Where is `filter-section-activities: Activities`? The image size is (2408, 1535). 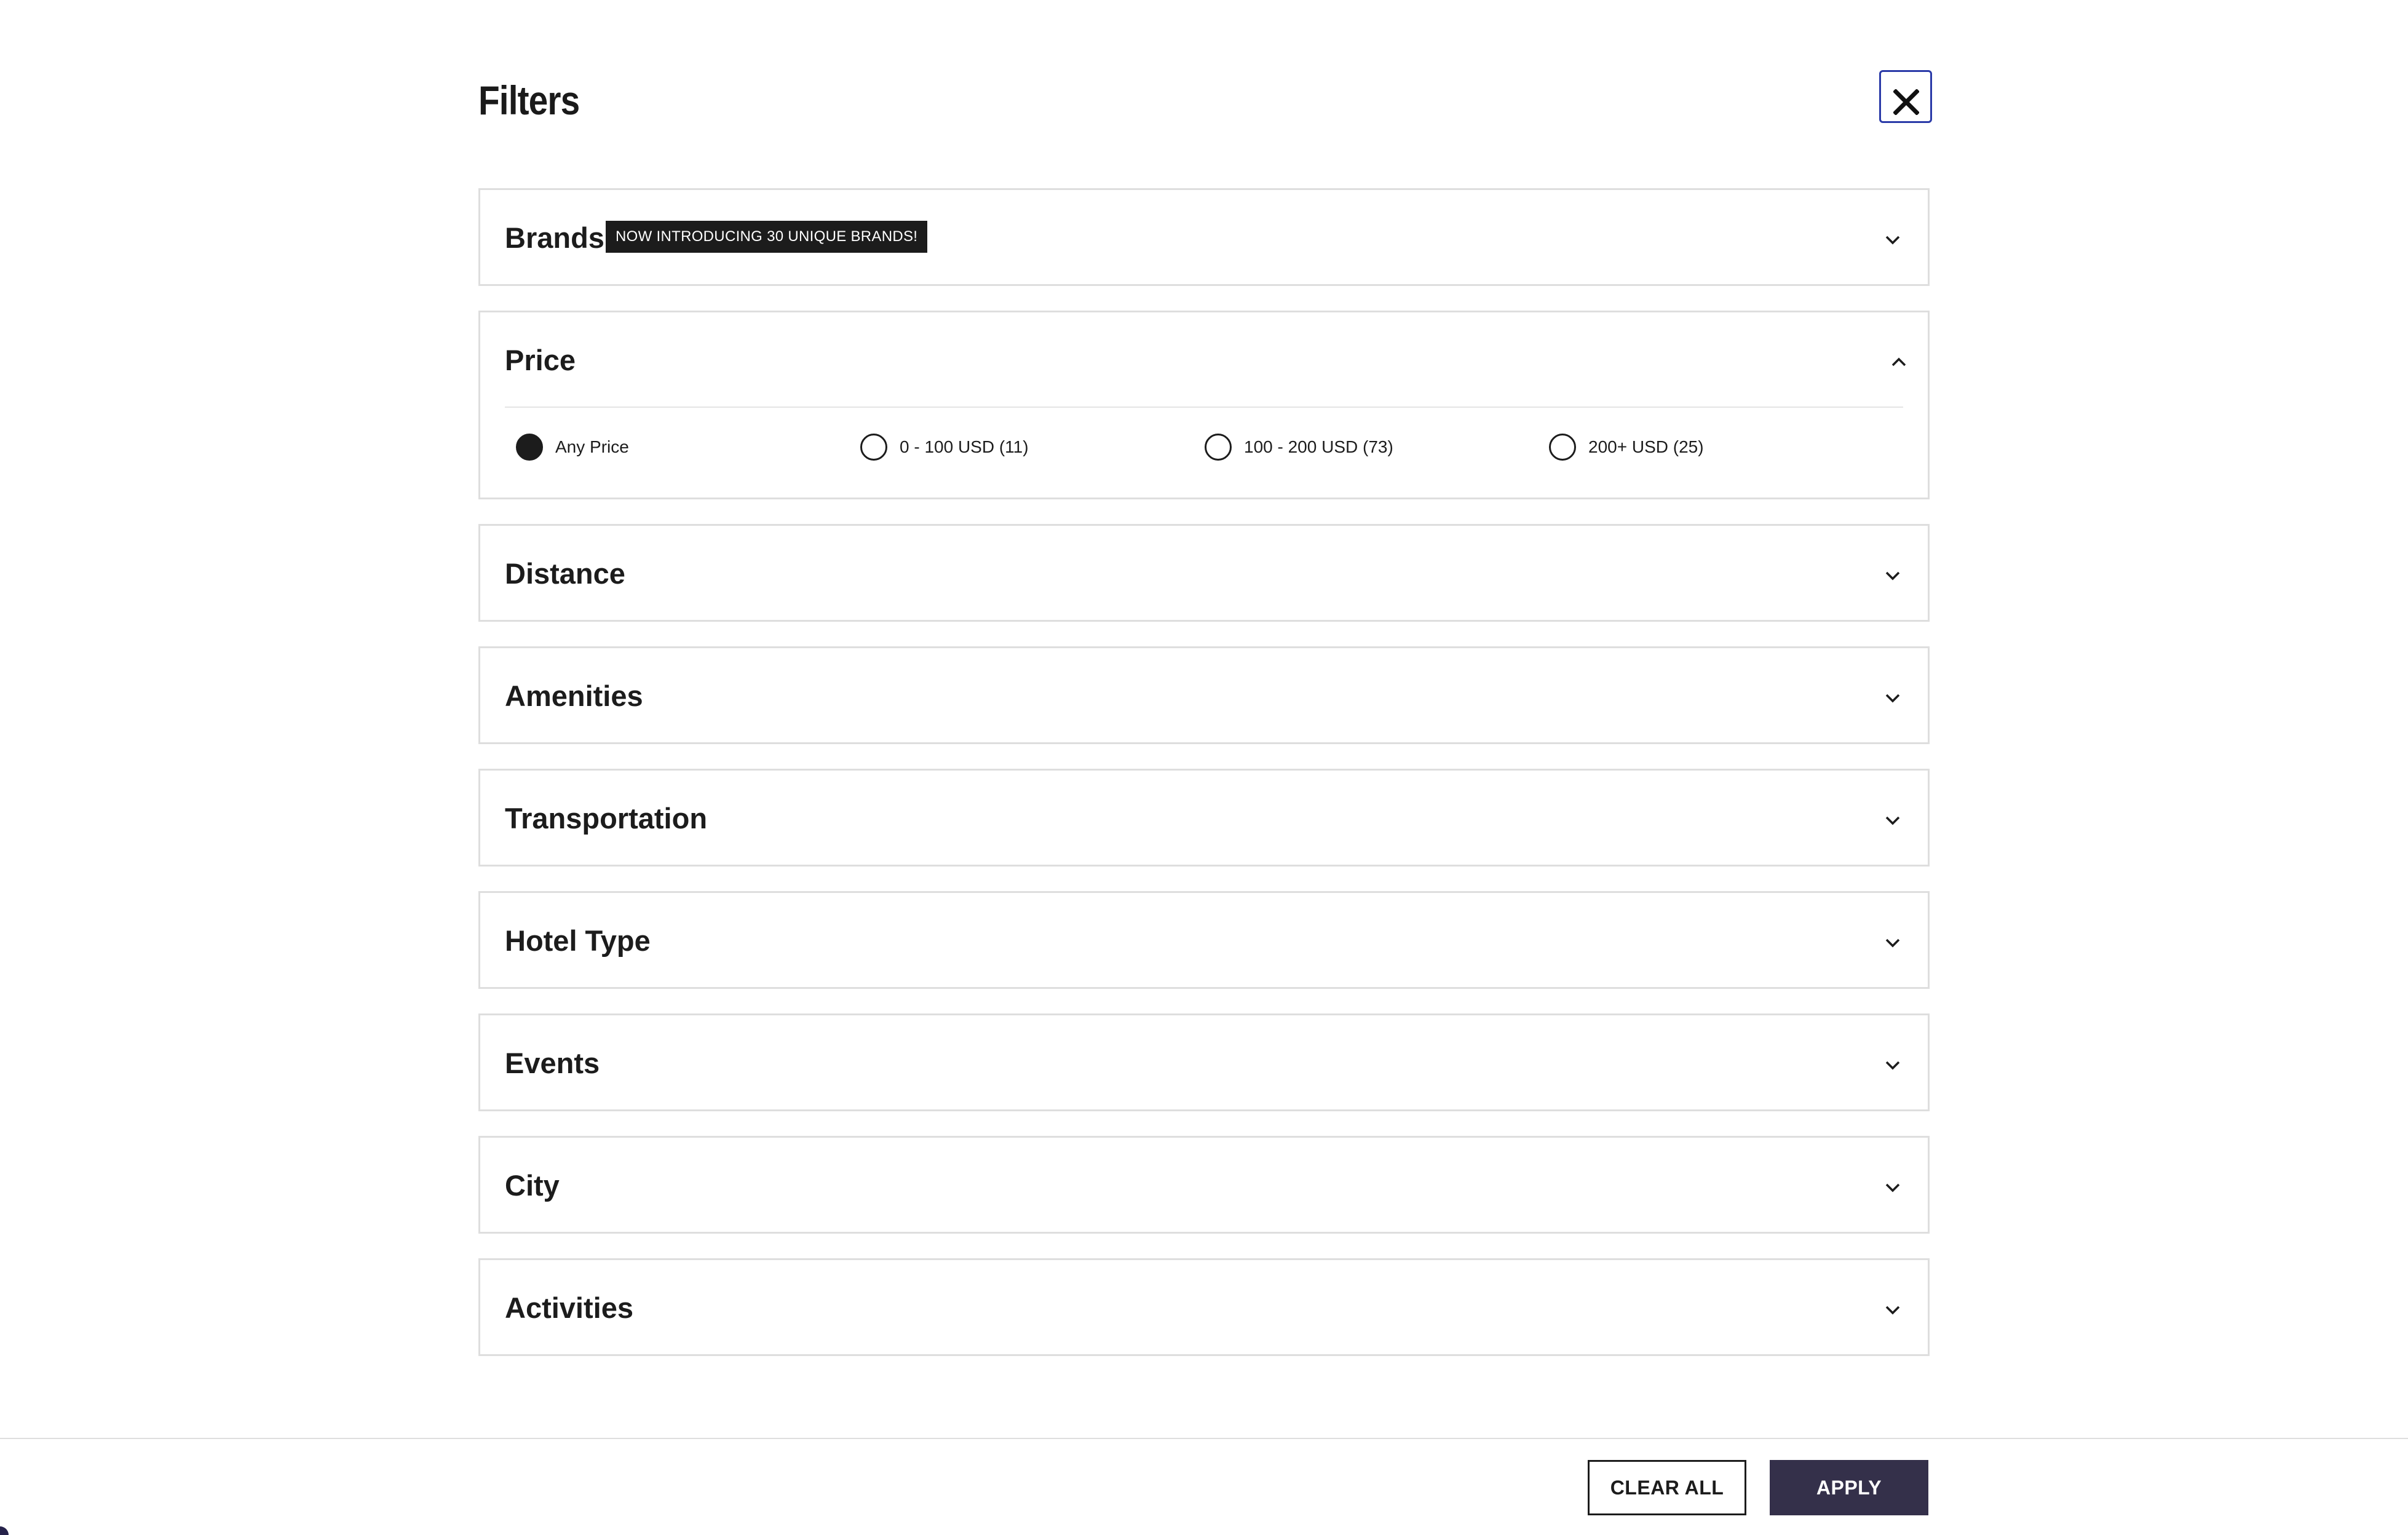
filter-section-activities: Activities is located at coordinates (1204, 1307).